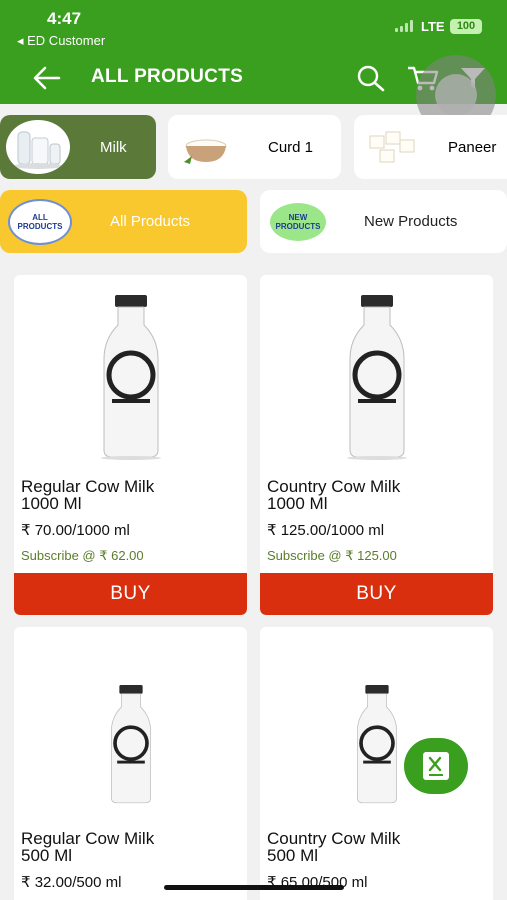 The height and width of the screenshot is (900, 507). Describe the element at coordinates (61, 41) in the screenshot. I see `back-to-app-link: ◂ ED Customer` at that location.